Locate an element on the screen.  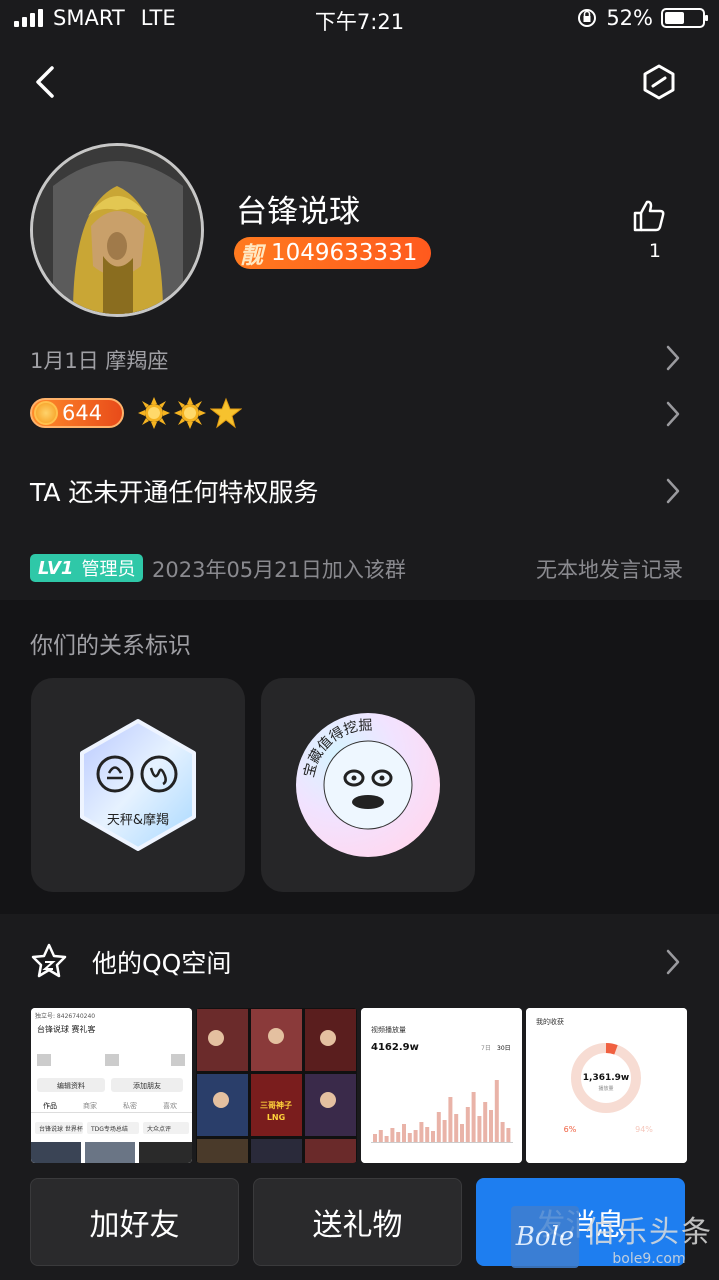
relation-card1-label: 天秤&摩羯 is located at coordinates (138, 820).